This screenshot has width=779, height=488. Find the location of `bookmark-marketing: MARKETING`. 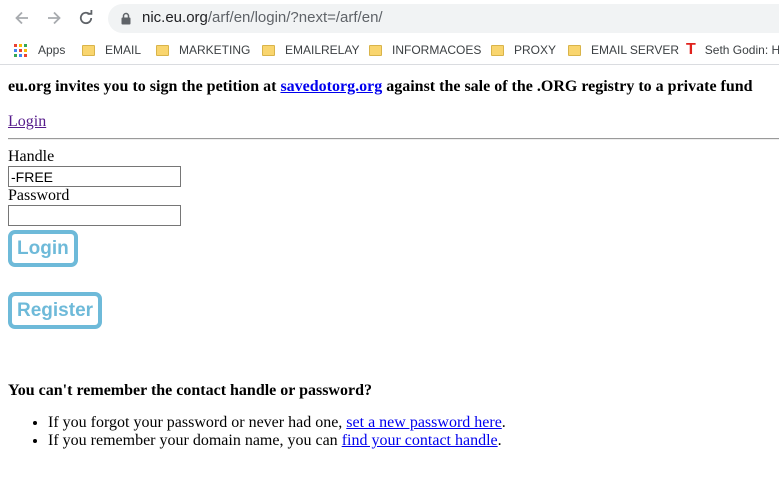

bookmark-marketing: MARKETING is located at coordinates (203, 50).